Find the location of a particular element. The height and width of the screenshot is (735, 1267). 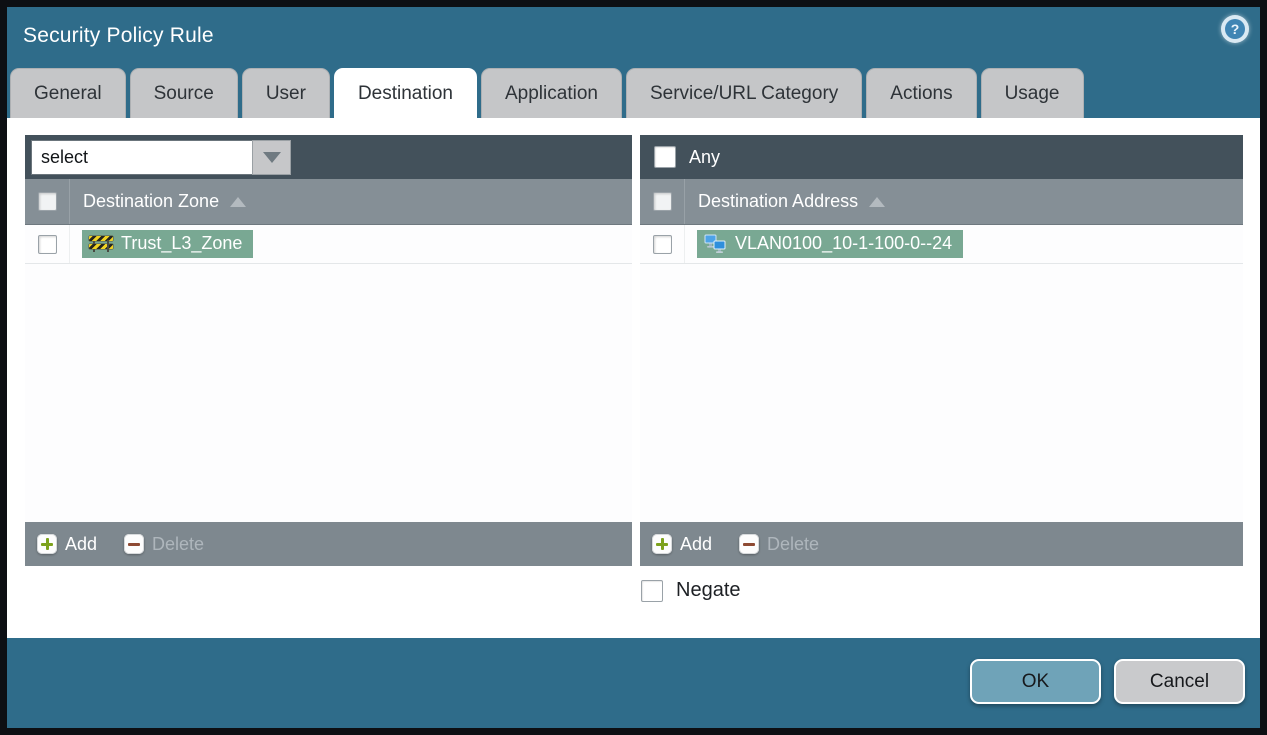

address-select-all-checkbox is located at coordinates (662, 201).